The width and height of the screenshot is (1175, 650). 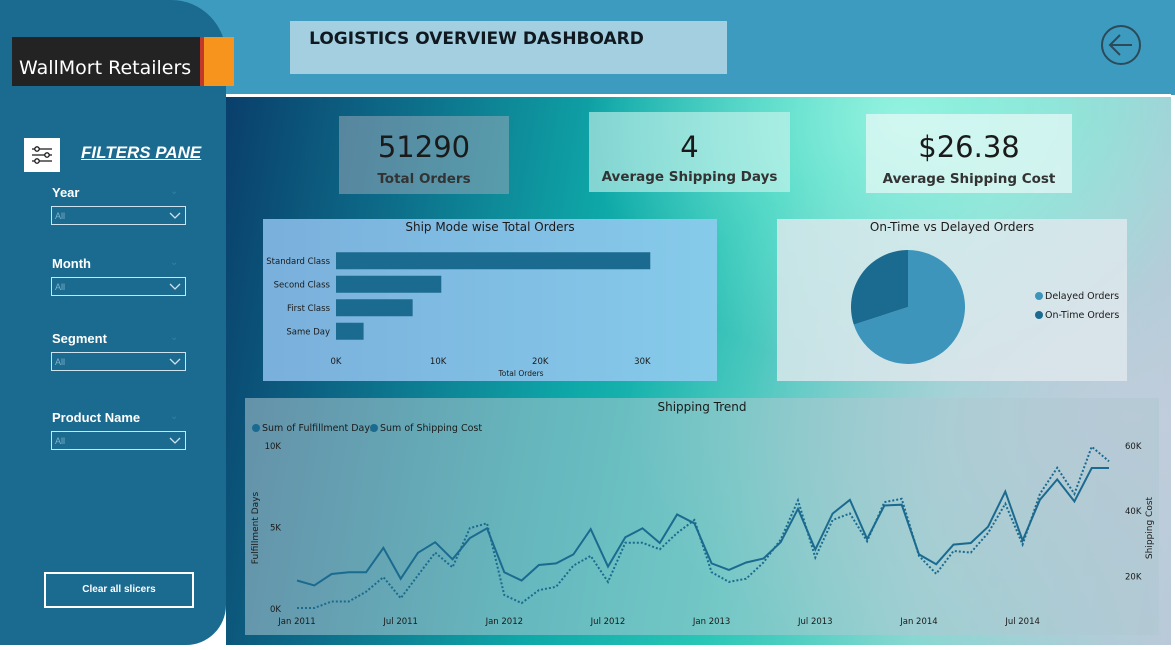 I want to click on kpi-value: $26.38, so click(x=969, y=147).